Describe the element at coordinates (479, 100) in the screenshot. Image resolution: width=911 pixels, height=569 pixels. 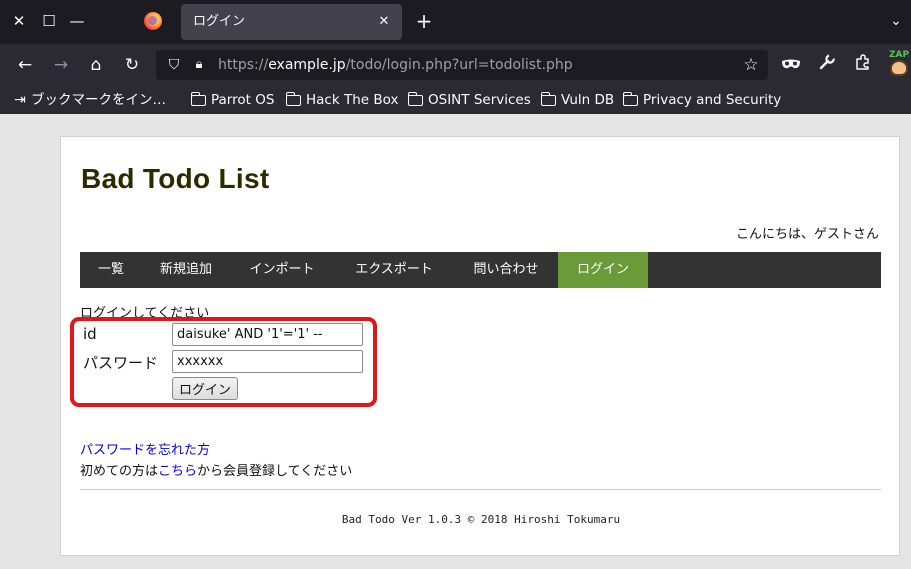
I see `bookmark-label: OSINT Services` at that location.